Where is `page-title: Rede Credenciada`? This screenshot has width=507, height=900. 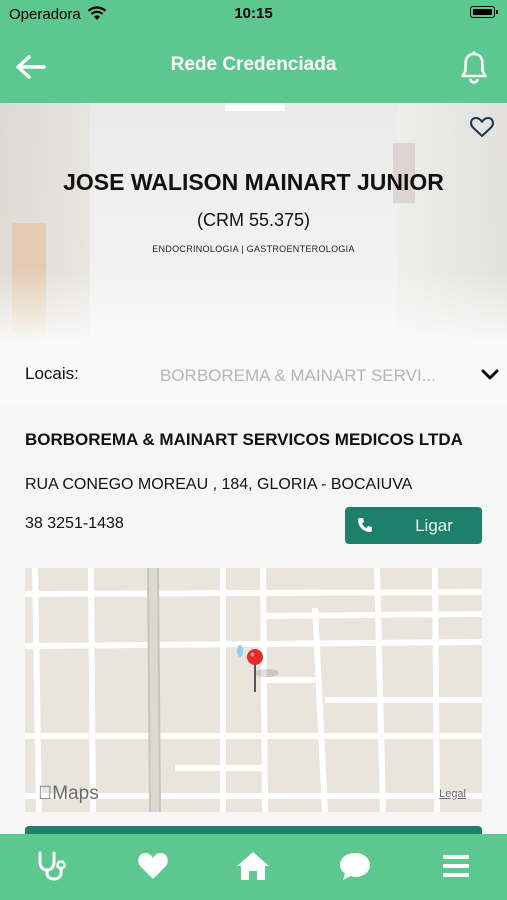
page-title: Rede Credenciada is located at coordinates (253, 64).